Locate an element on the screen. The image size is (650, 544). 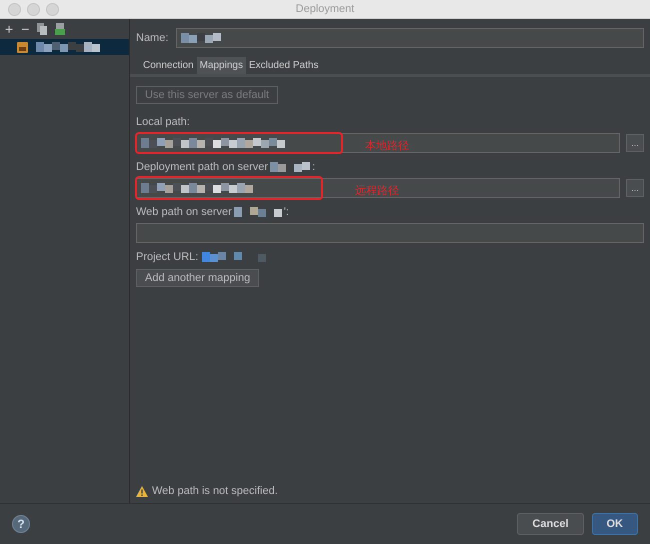
annotation-text: 本地路径 is located at coordinates (387, 146).